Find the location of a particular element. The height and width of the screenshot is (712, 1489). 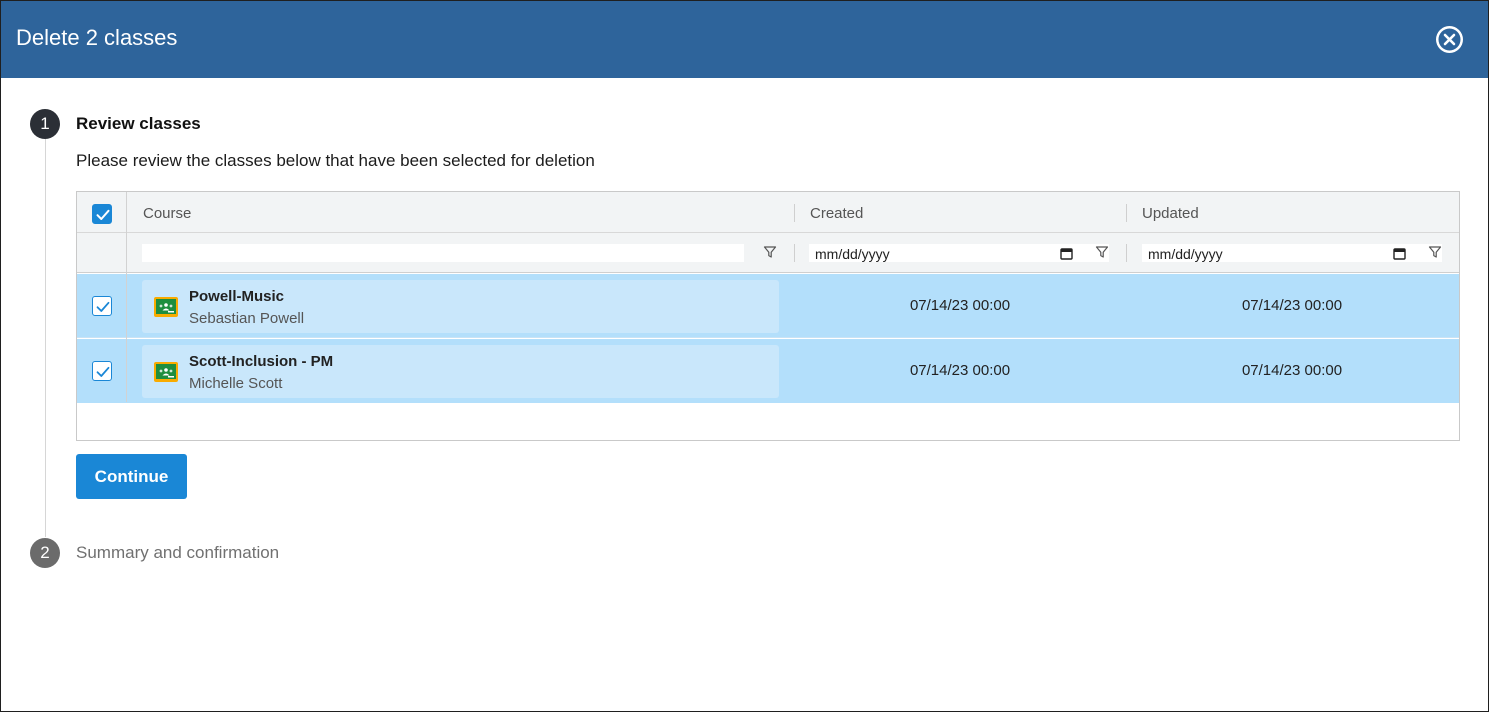

created-date-placeholder: mm/dd/yyyy is located at coordinates (852, 254).